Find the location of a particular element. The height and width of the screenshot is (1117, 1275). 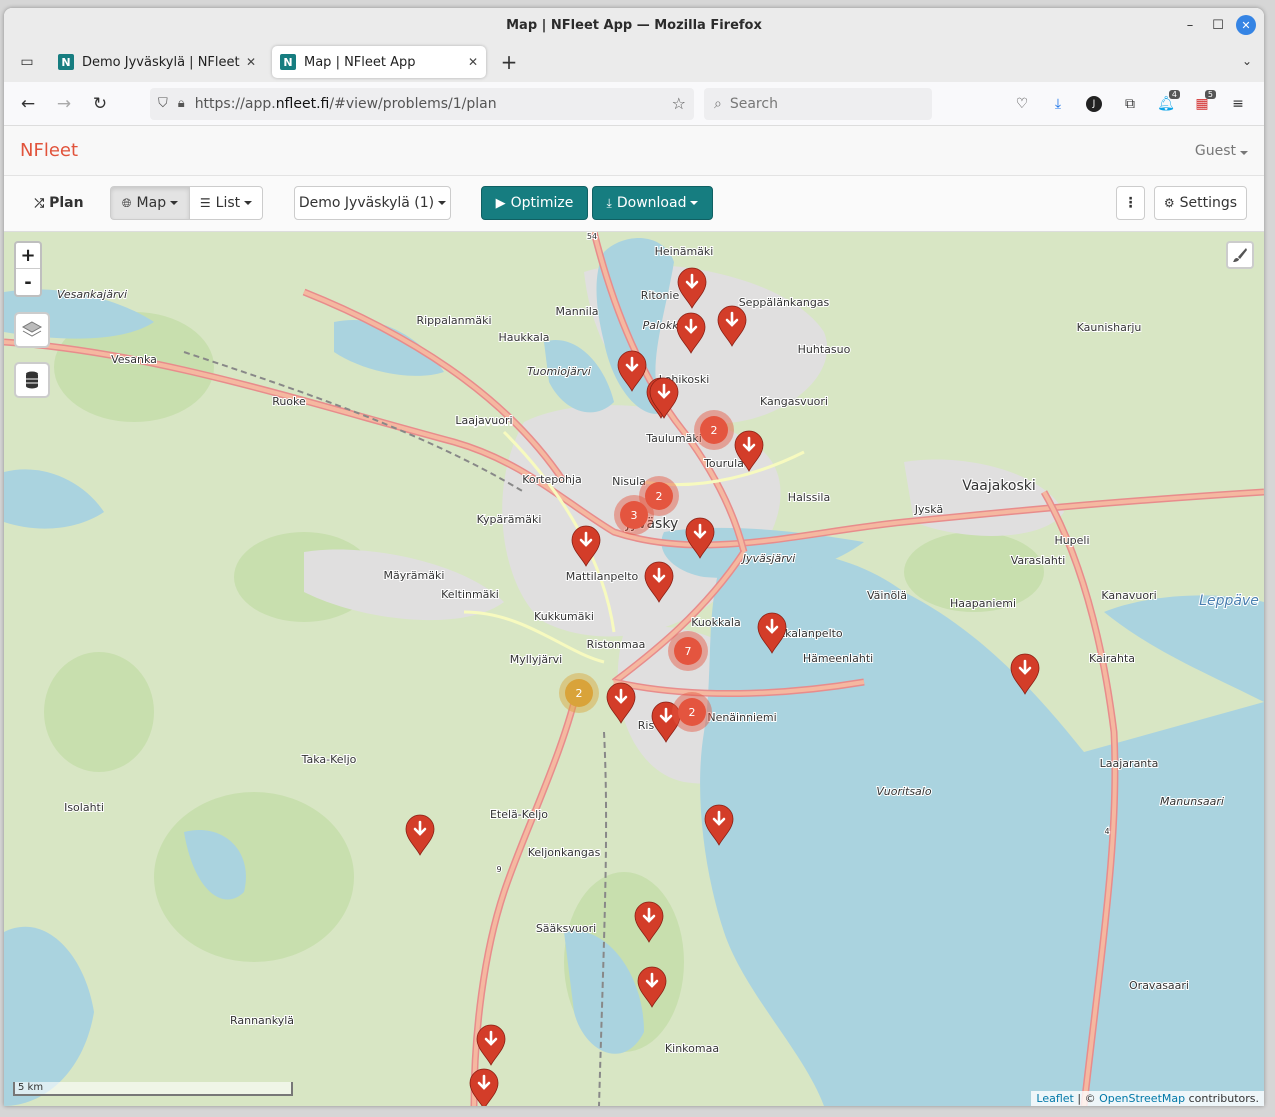

minimize-icon: – is located at coordinates (1190, 25).